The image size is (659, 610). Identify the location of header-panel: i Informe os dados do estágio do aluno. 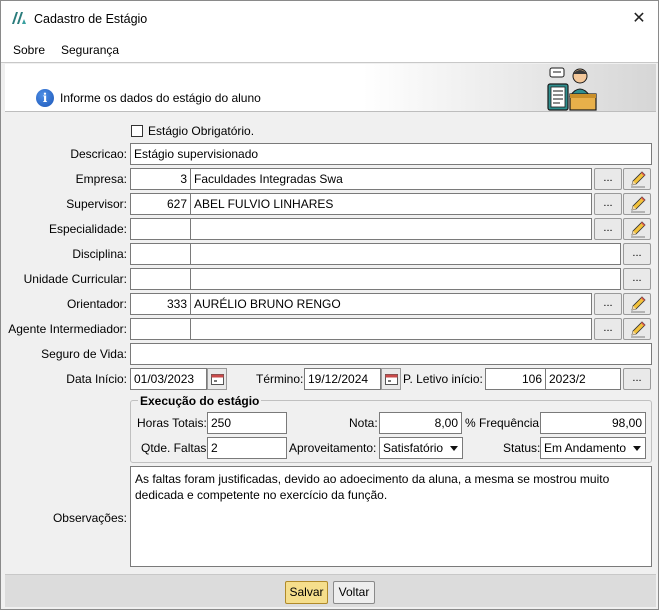
(330, 88).